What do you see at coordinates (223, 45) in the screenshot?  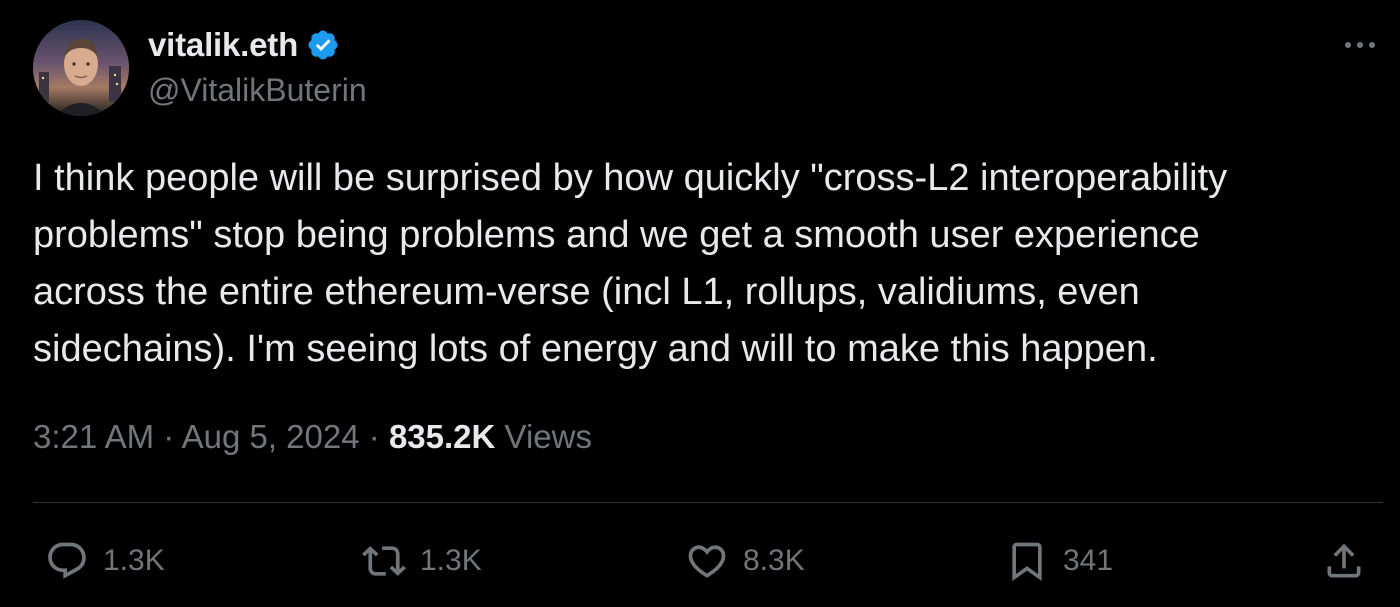 I see `author-display-name: vitalik.eth` at bounding box center [223, 45].